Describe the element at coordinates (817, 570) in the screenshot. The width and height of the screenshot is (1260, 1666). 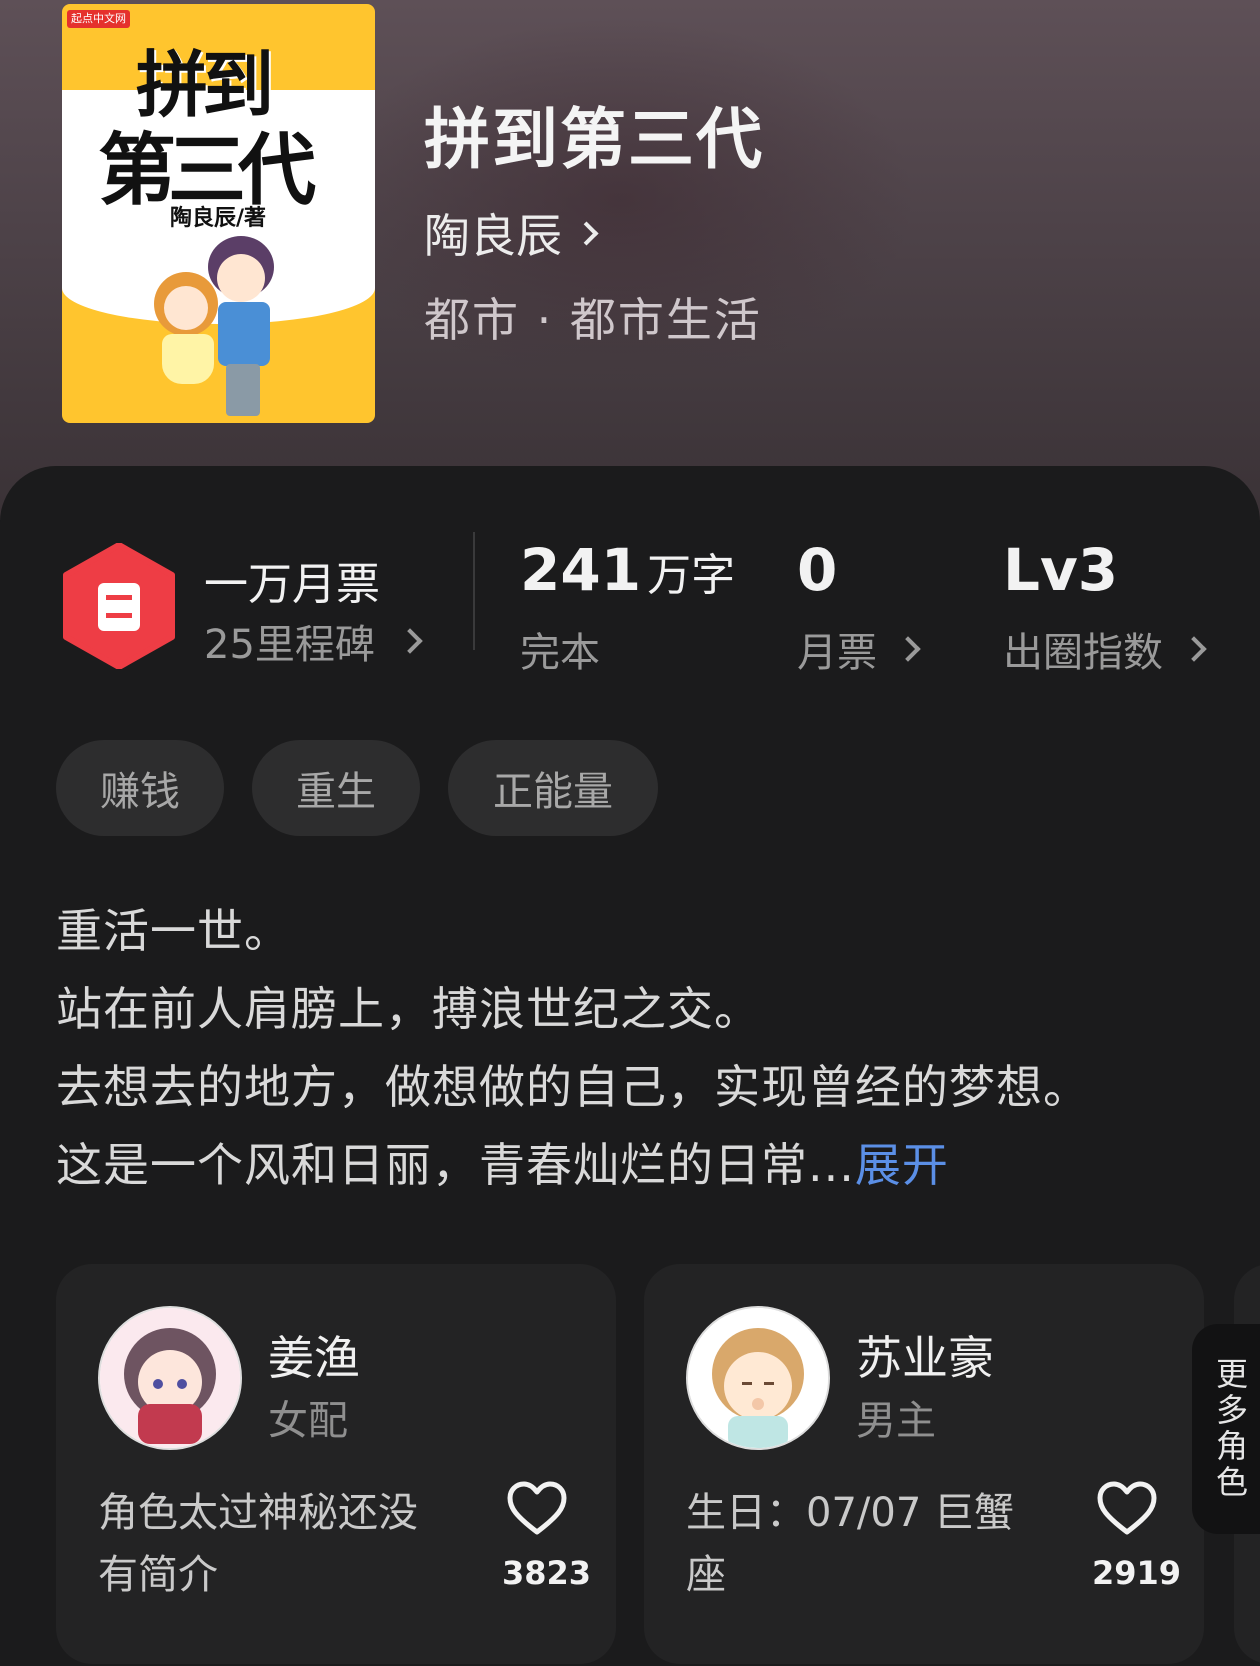
I see `monthly-ticket-value: 0` at that location.